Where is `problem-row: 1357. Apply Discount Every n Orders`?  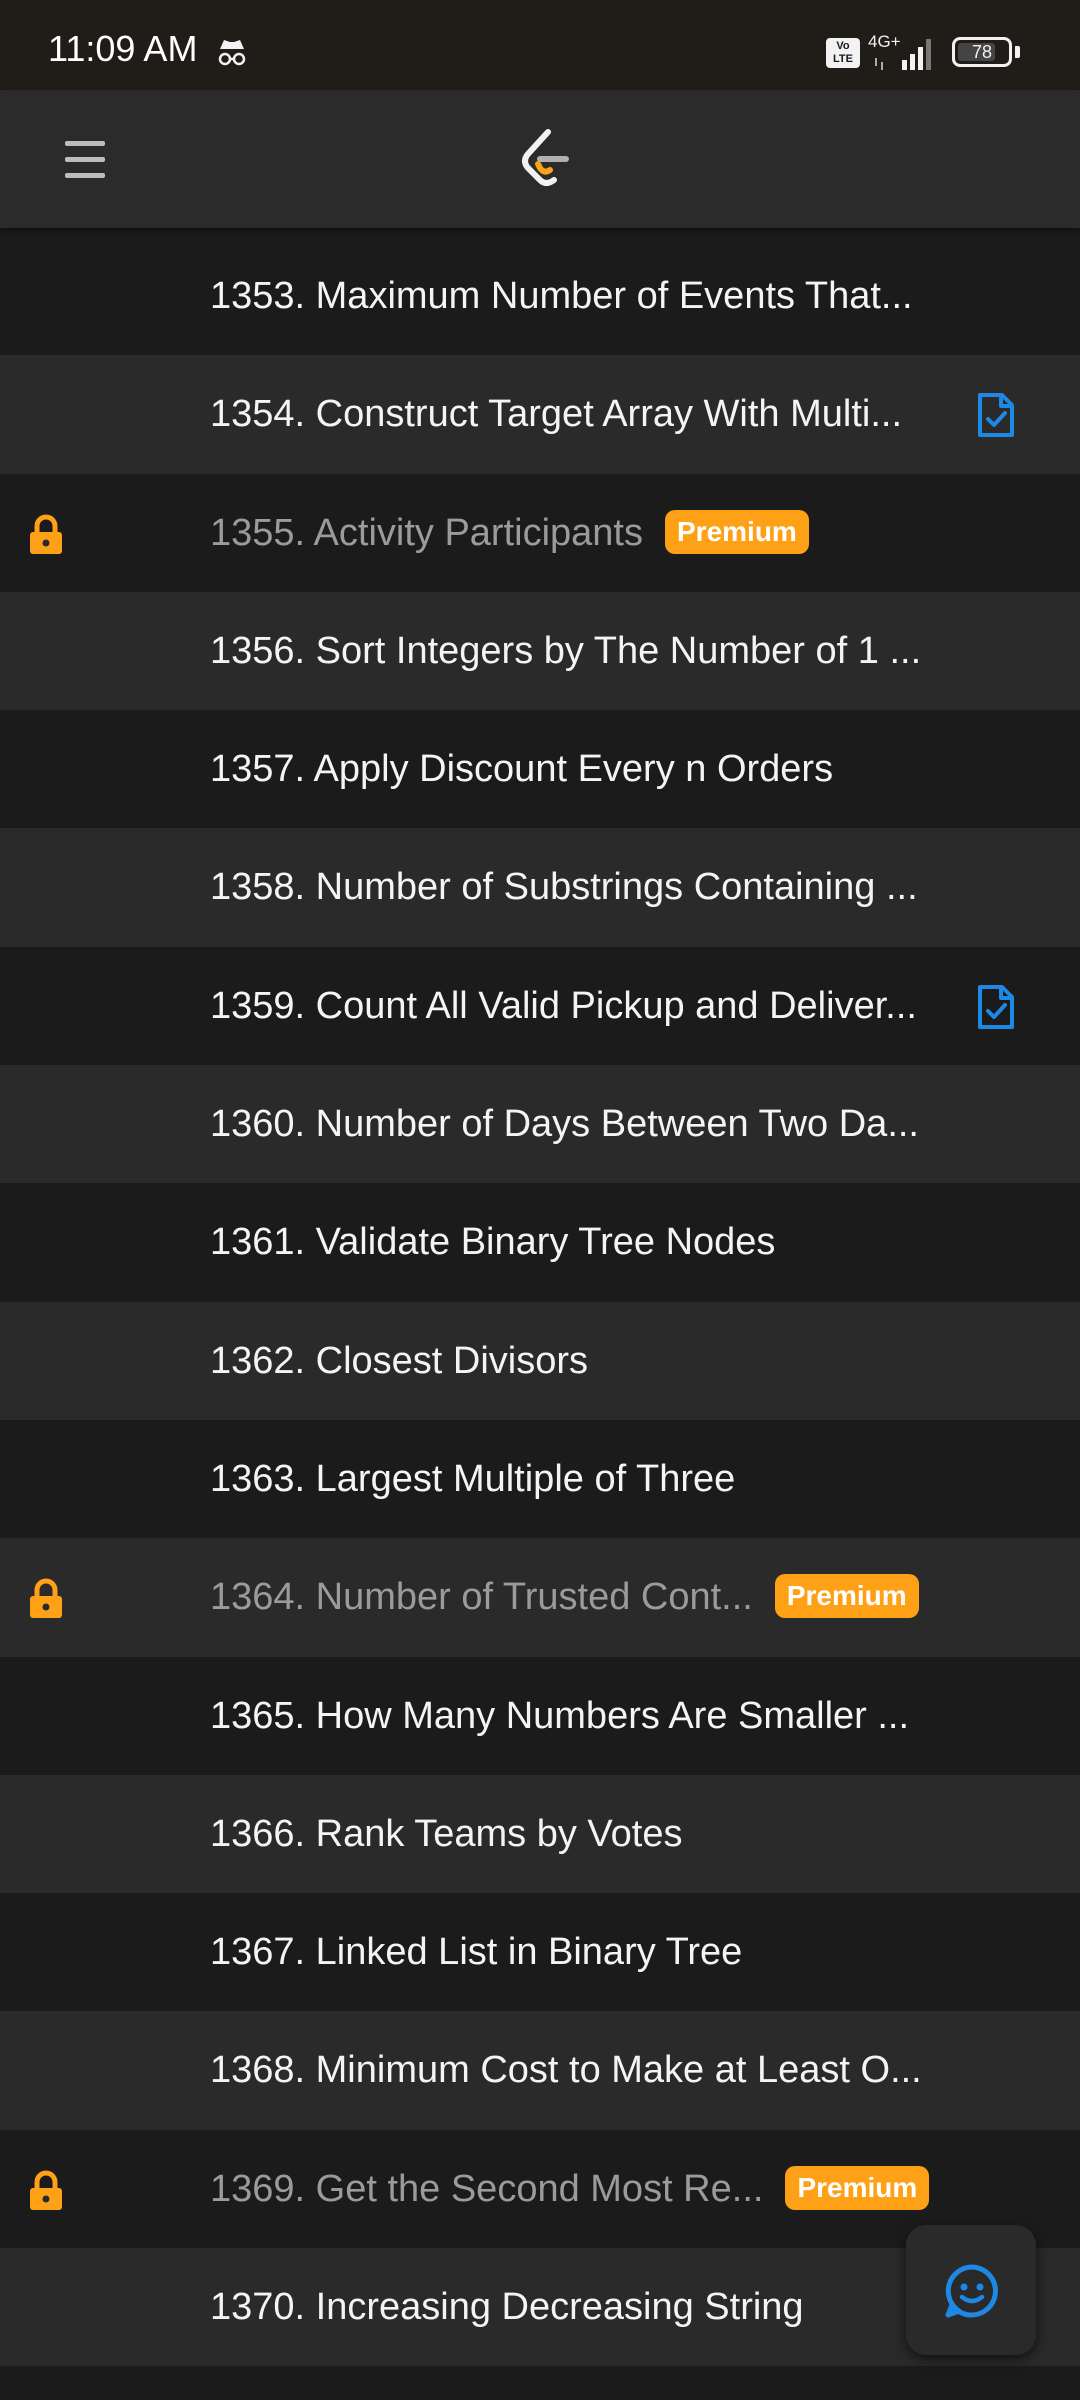 problem-row: 1357. Apply Discount Every n Orders is located at coordinates (540, 769).